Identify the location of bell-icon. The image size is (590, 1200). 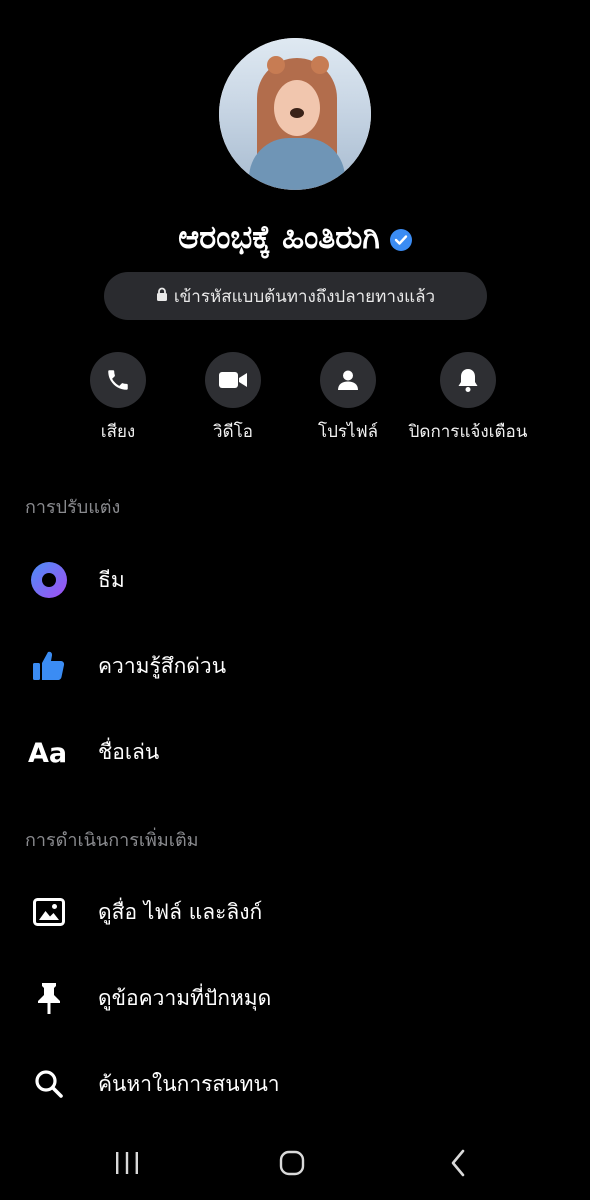
(468, 380).